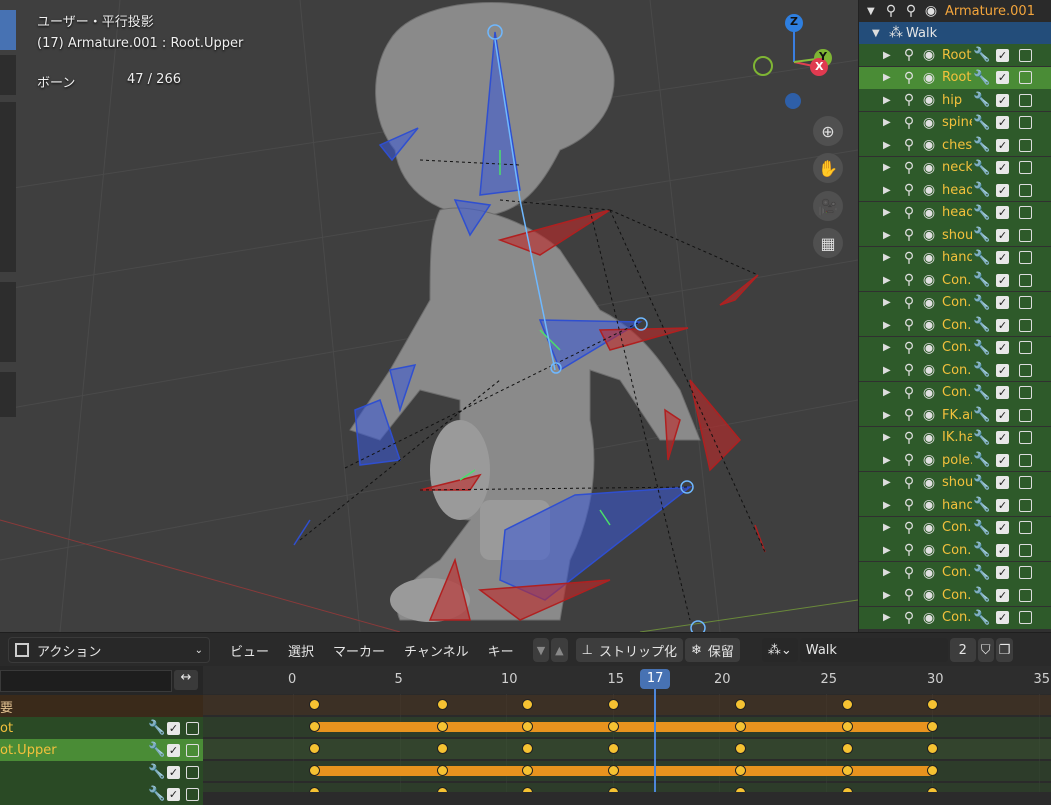  I want to click on channel-search-input, so click(86, 681).